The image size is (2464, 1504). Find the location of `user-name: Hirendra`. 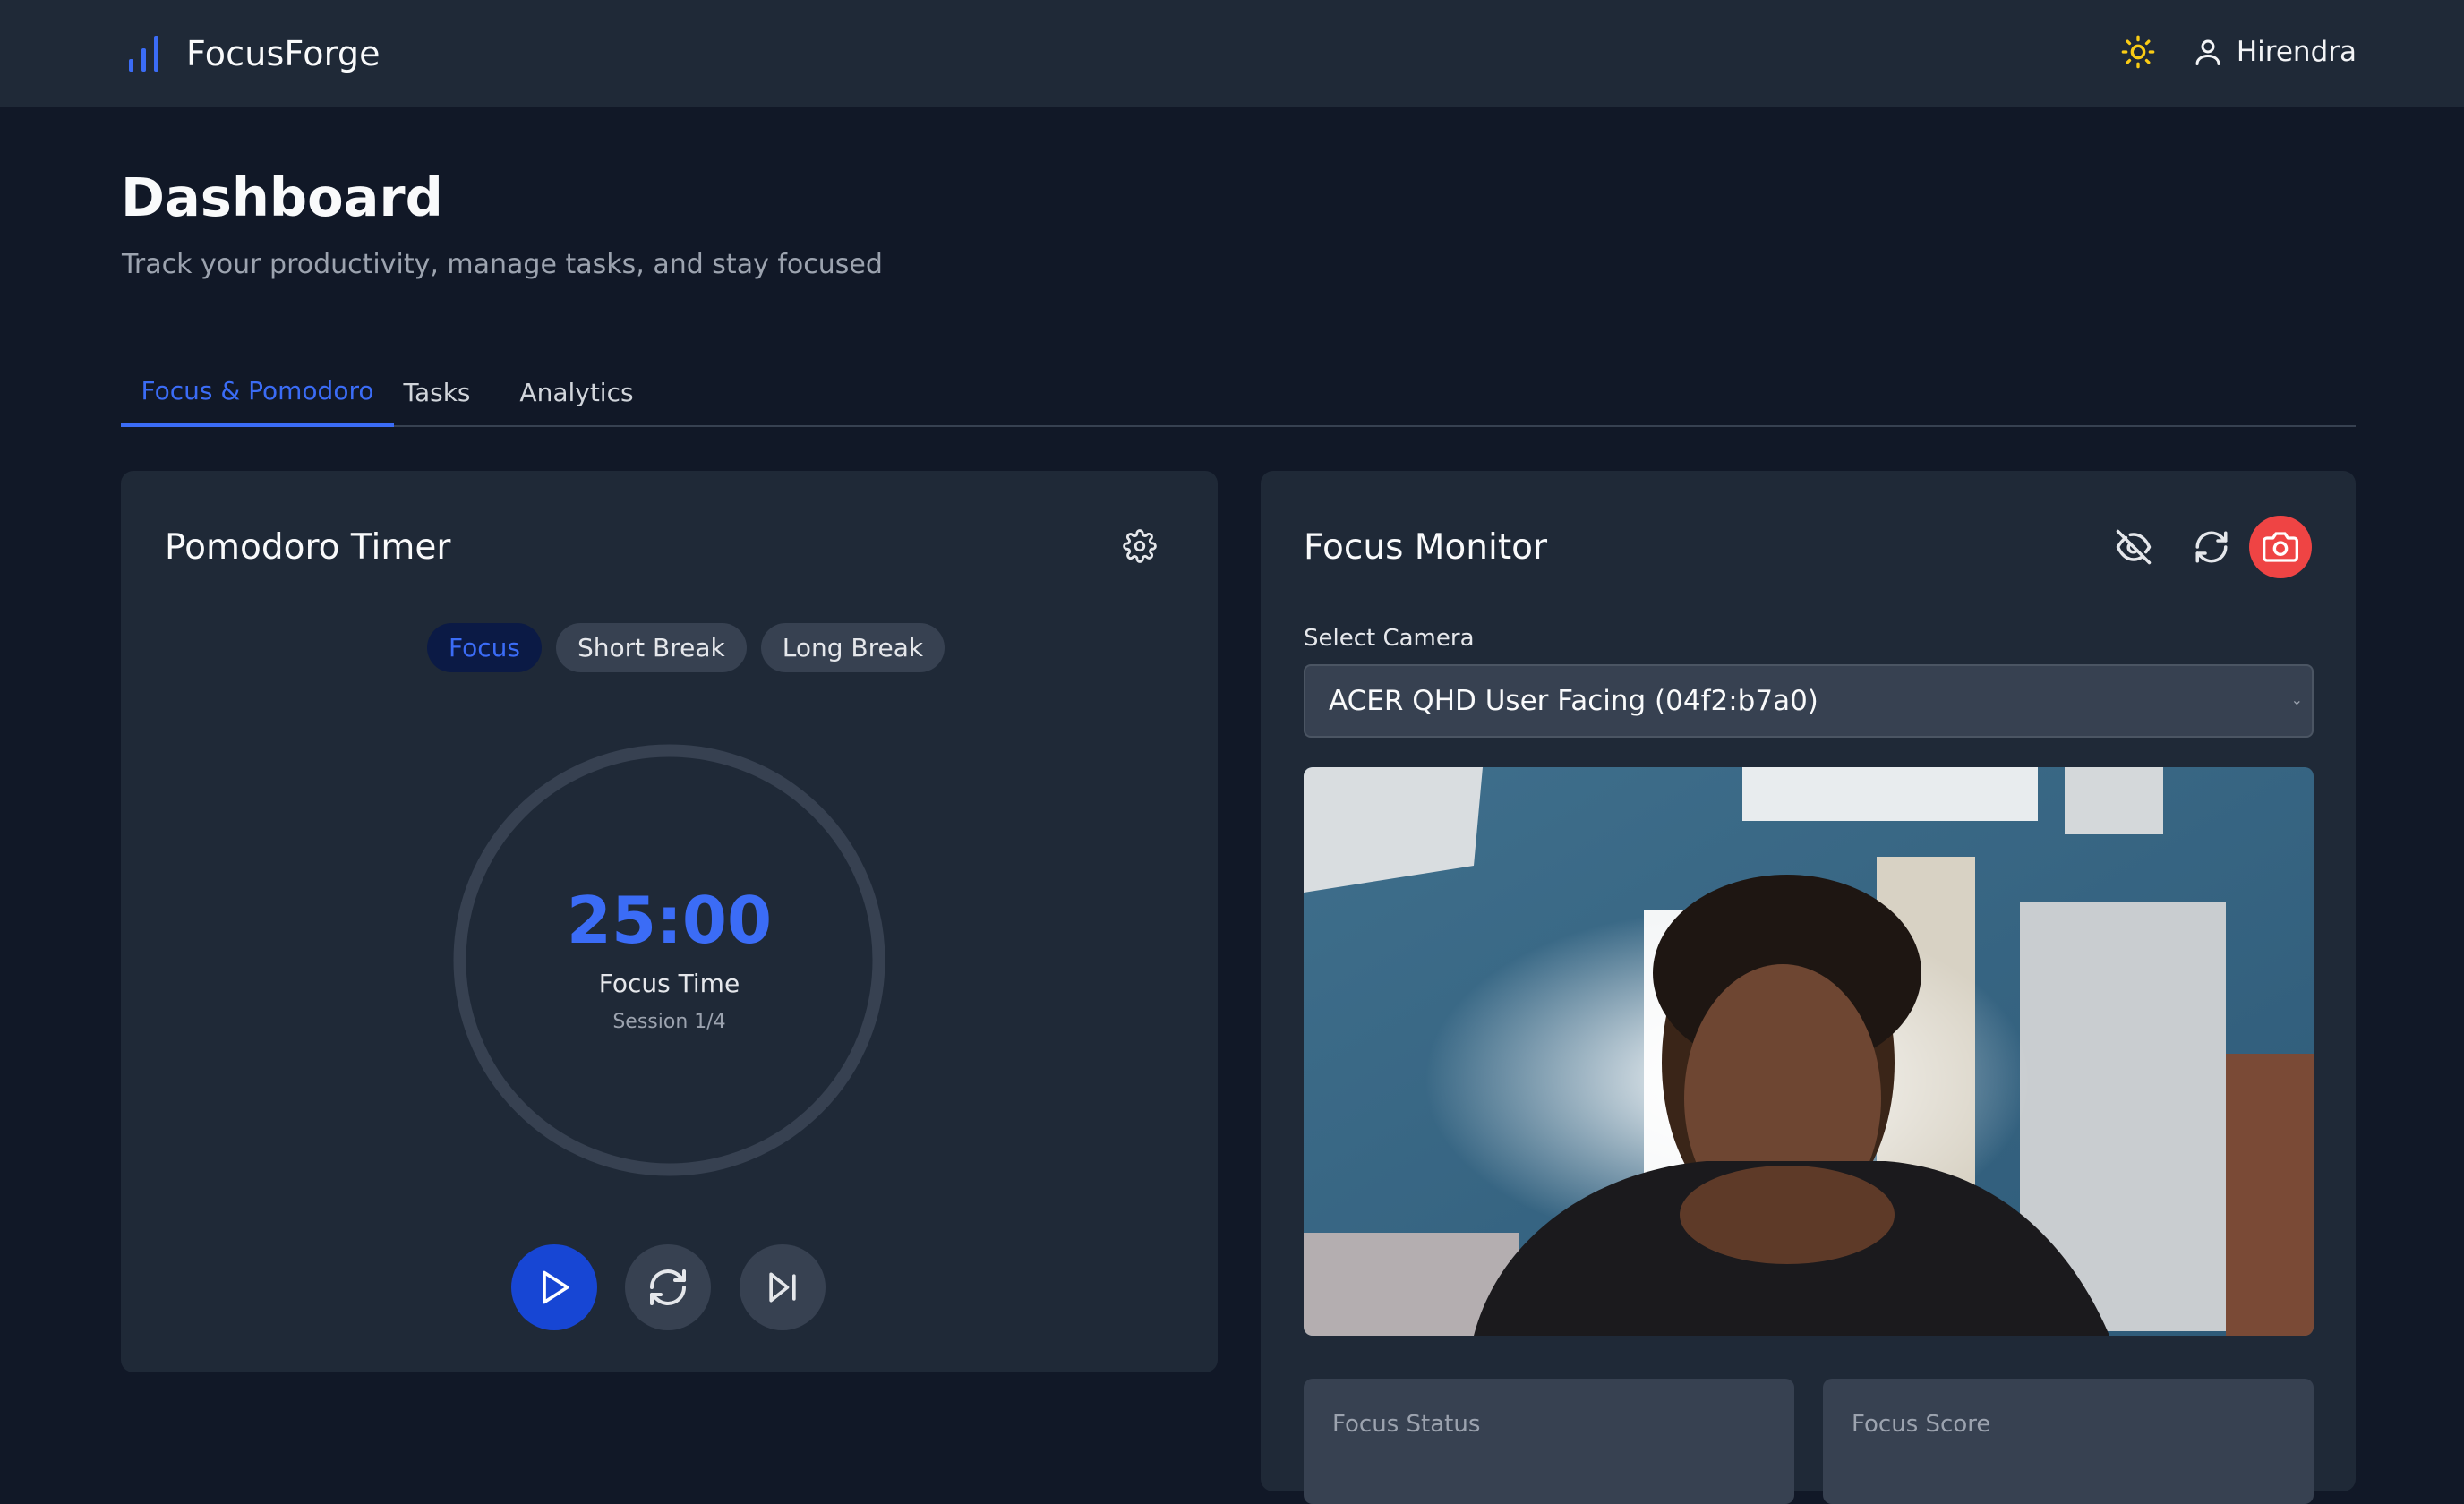

user-name: Hirendra is located at coordinates (2296, 52).